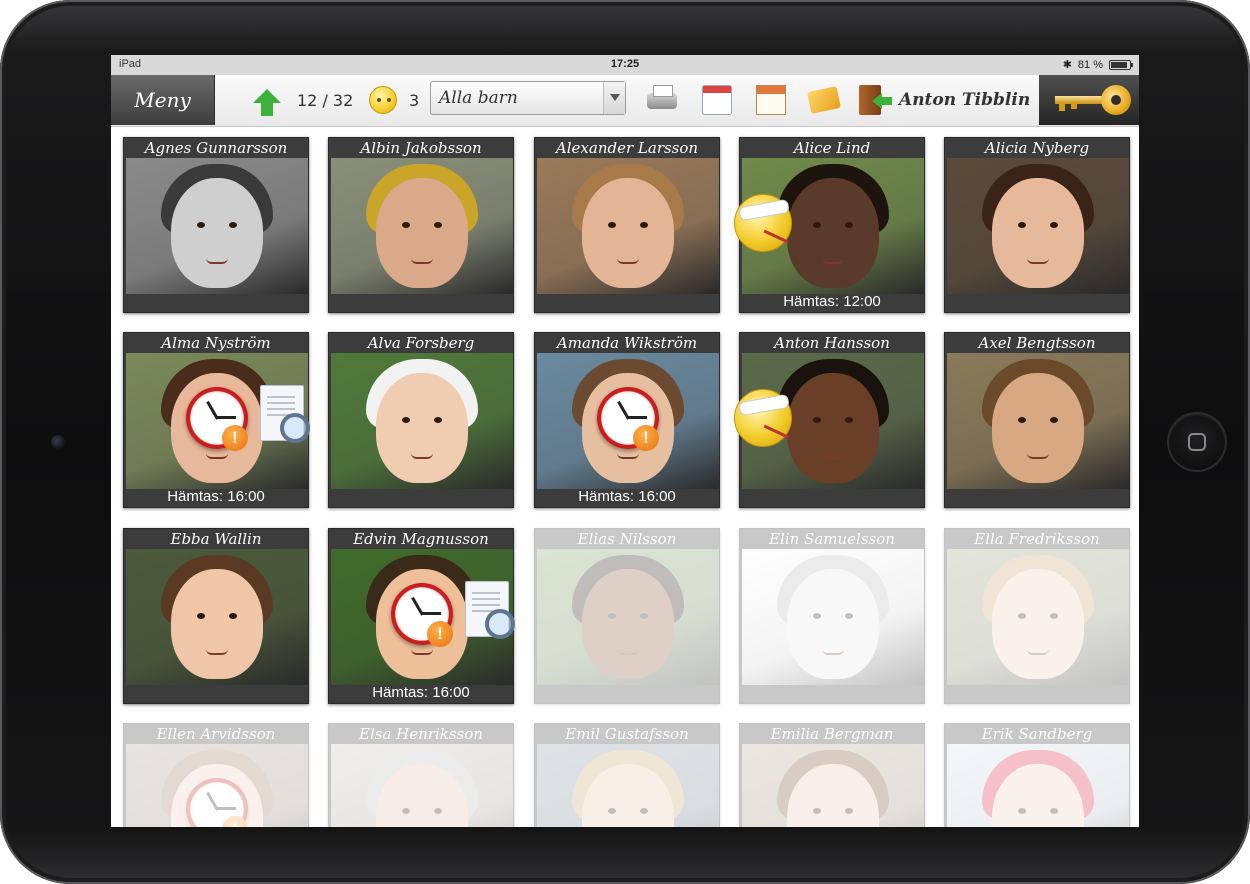 The height and width of the screenshot is (884, 1250). I want to click on child-card: Anton Hansson, so click(829, 420).